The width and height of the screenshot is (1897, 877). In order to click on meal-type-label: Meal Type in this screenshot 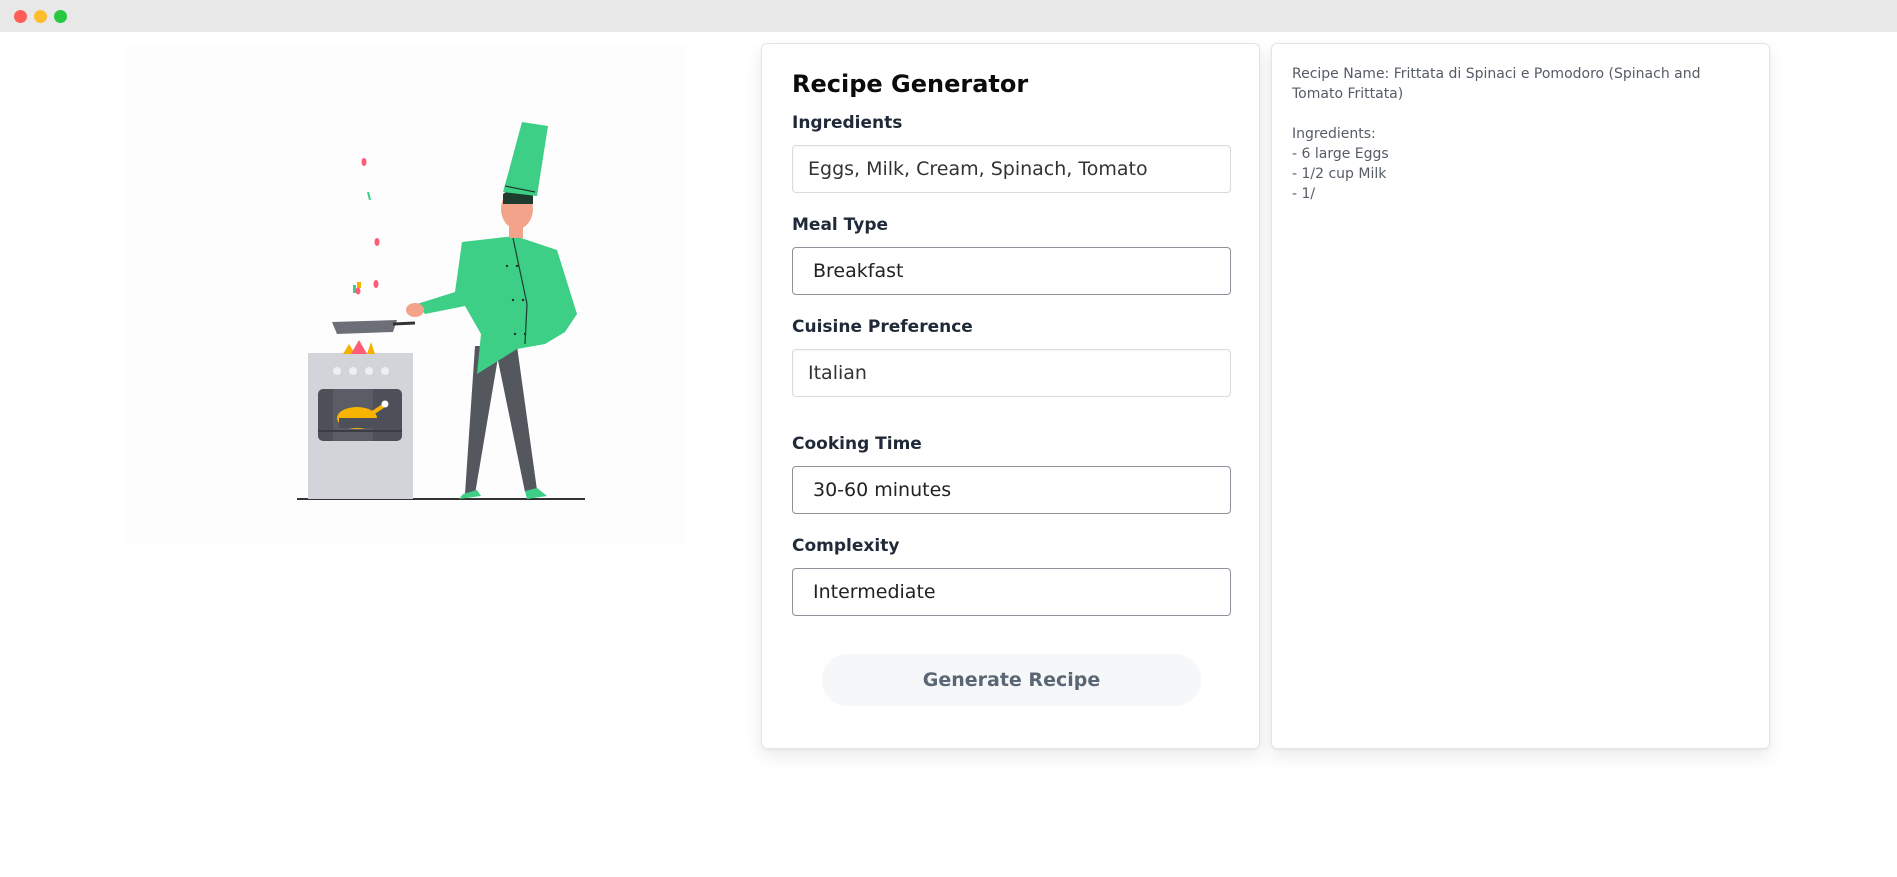, I will do `click(840, 225)`.